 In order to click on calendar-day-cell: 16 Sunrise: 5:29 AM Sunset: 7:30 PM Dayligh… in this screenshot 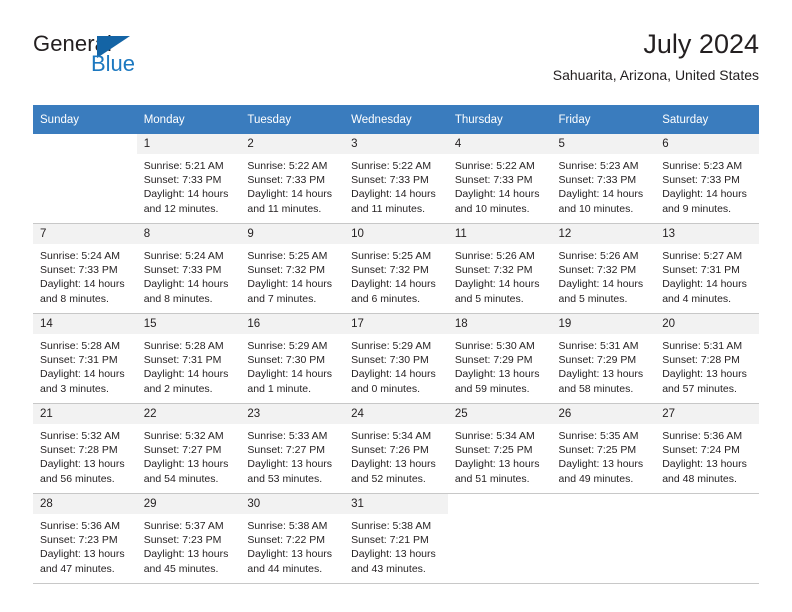, I will do `click(292, 358)`.